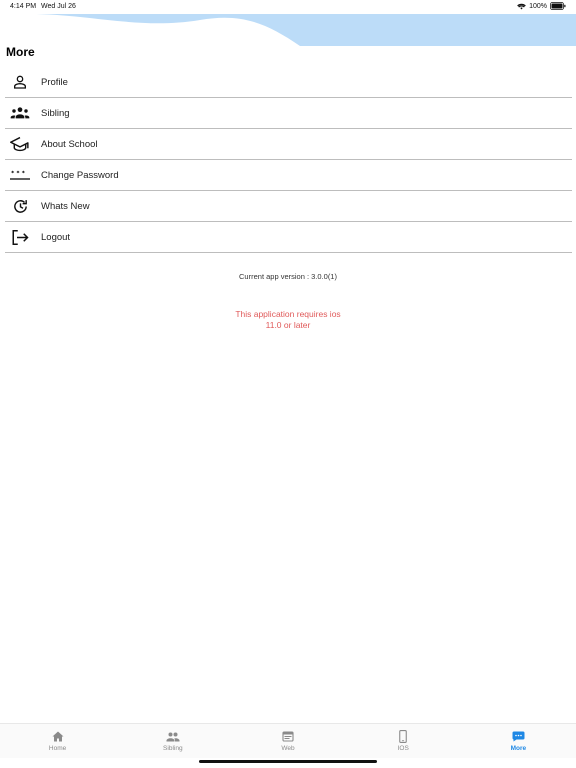 The height and width of the screenshot is (768, 576). I want to click on tab-label: Home, so click(57, 748).